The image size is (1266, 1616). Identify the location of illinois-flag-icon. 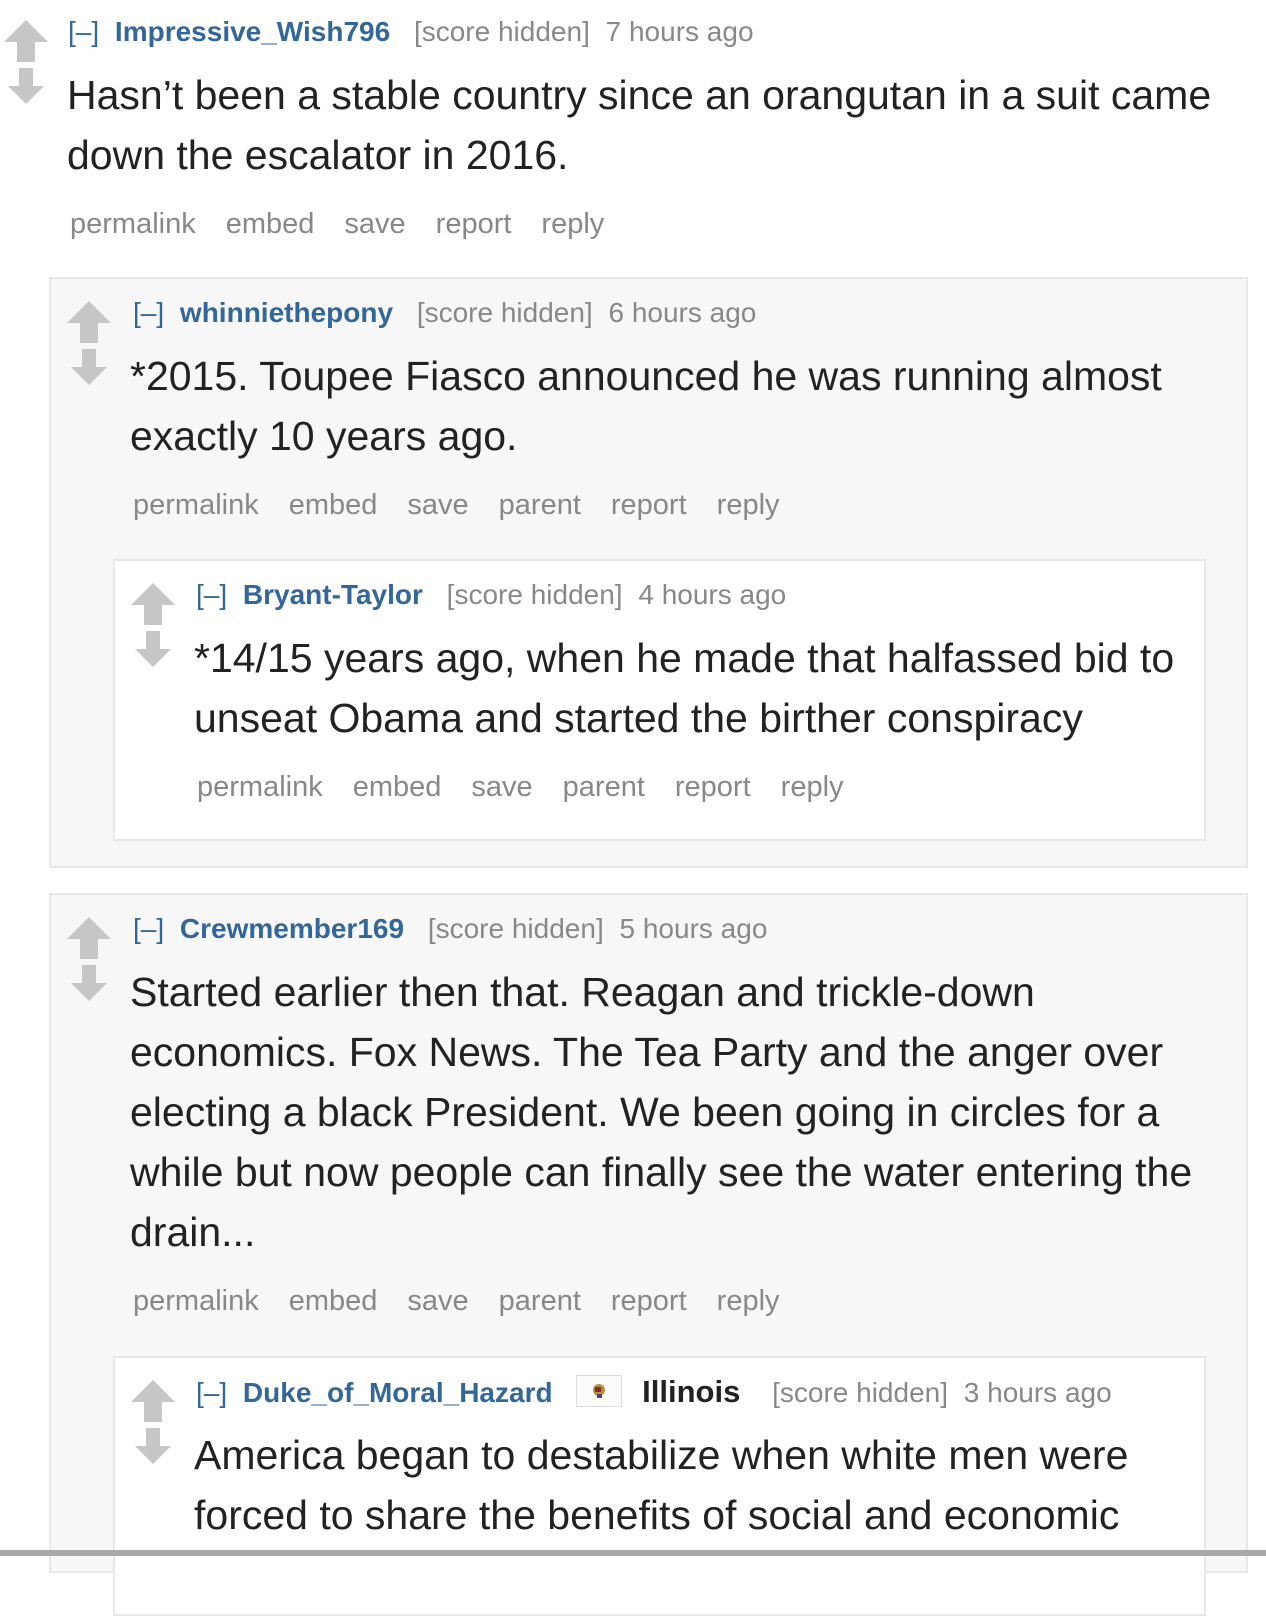
(599, 1391).